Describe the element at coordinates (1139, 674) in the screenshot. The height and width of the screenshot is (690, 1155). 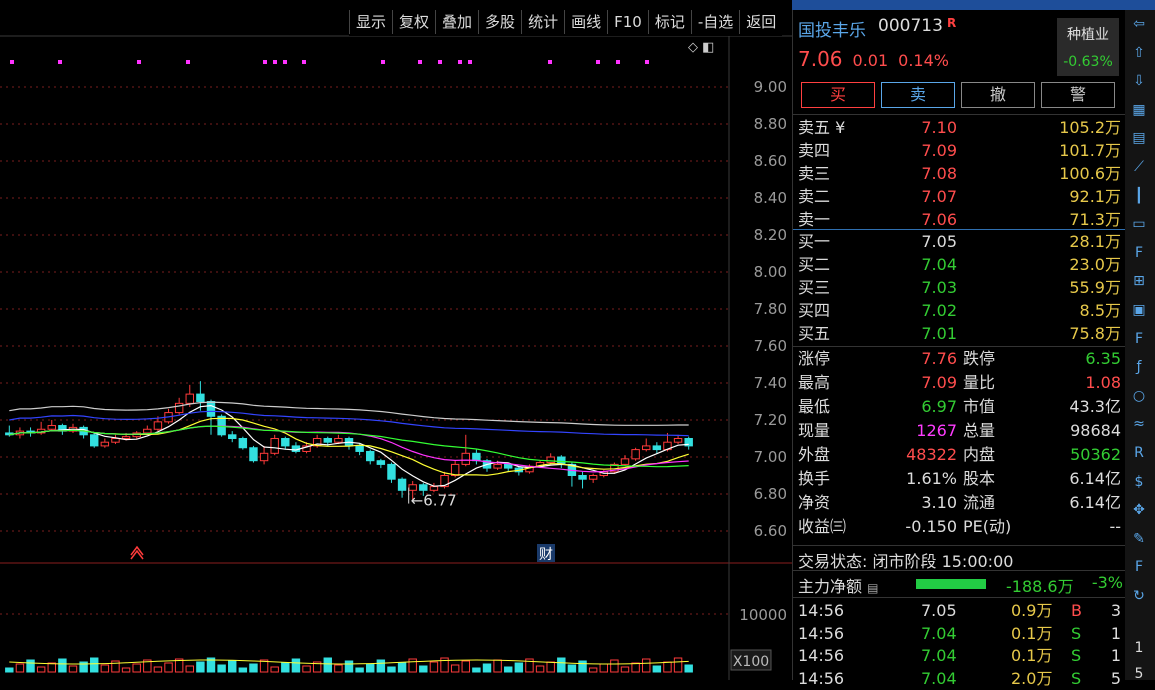
I see `side-number: 5` at that location.